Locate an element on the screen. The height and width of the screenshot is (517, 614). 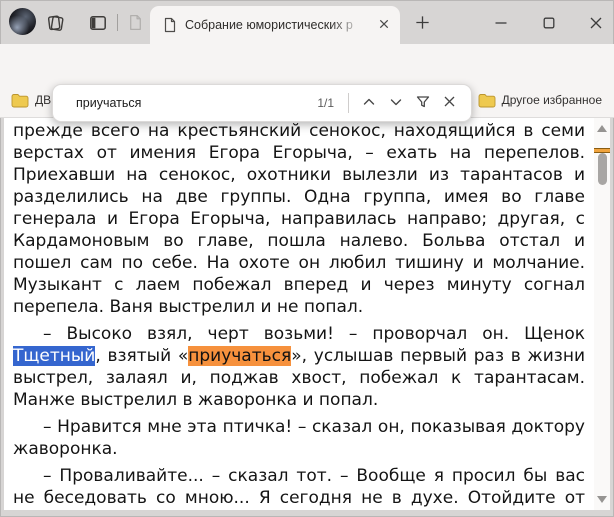
favorites-folder-right: Другое избранное is located at coordinates (540, 100).